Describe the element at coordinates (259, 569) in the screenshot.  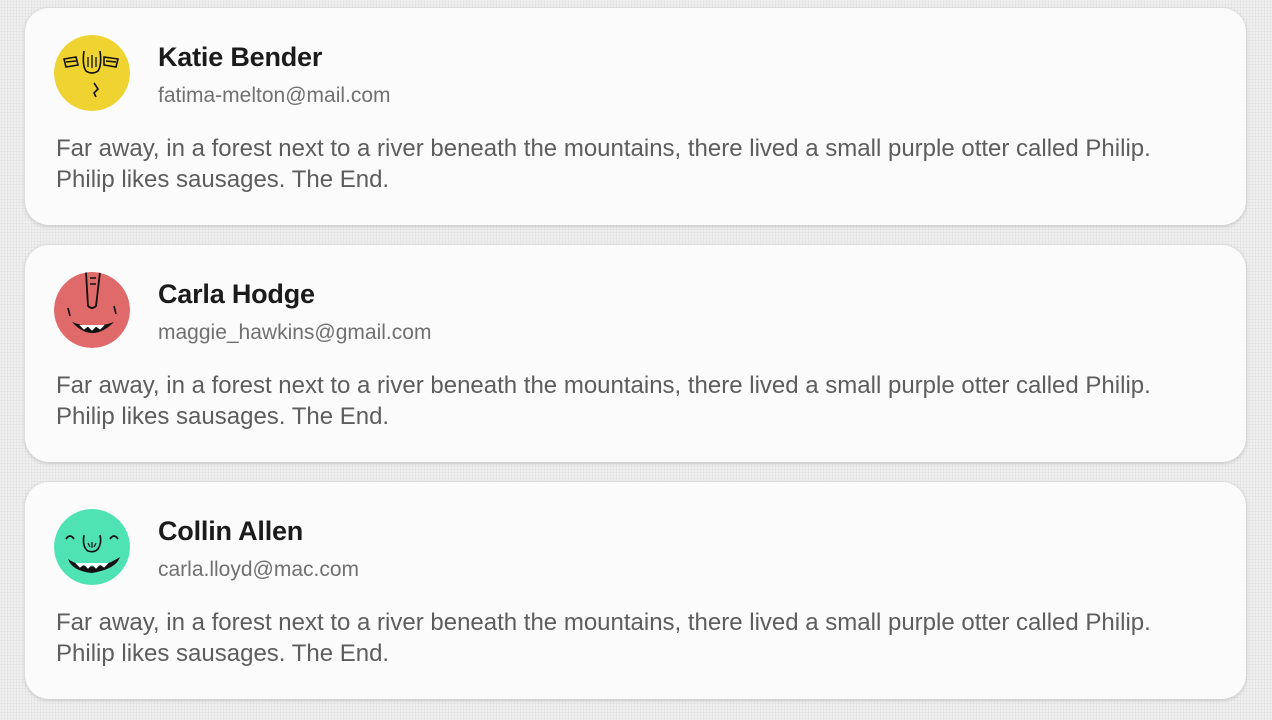
I see `user-email: carla.lloyd@mac.com` at that location.